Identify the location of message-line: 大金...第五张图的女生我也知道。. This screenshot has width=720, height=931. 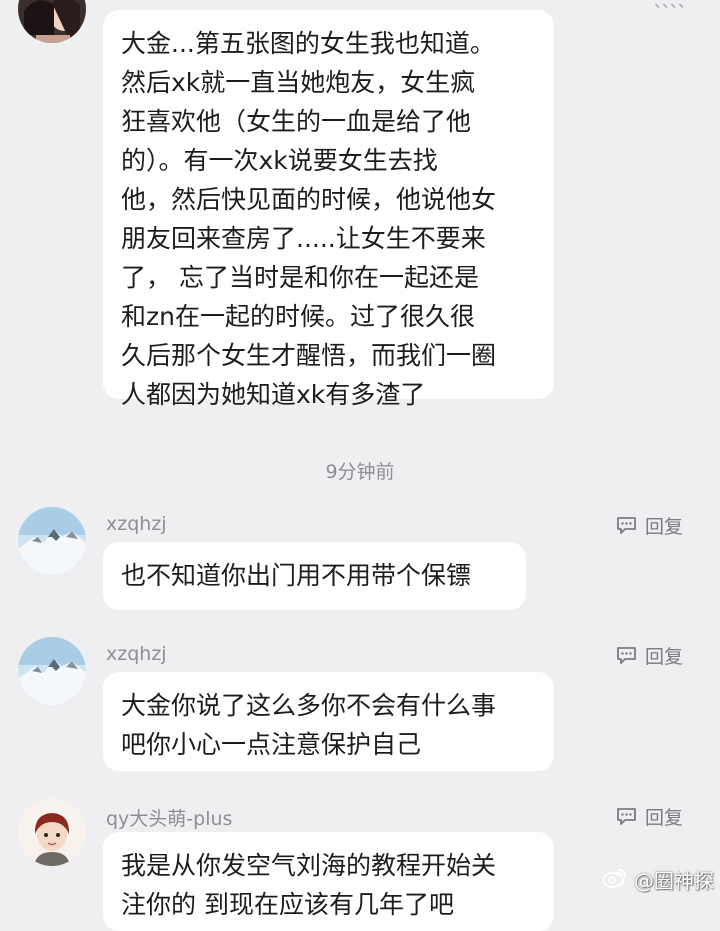
(308, 43).